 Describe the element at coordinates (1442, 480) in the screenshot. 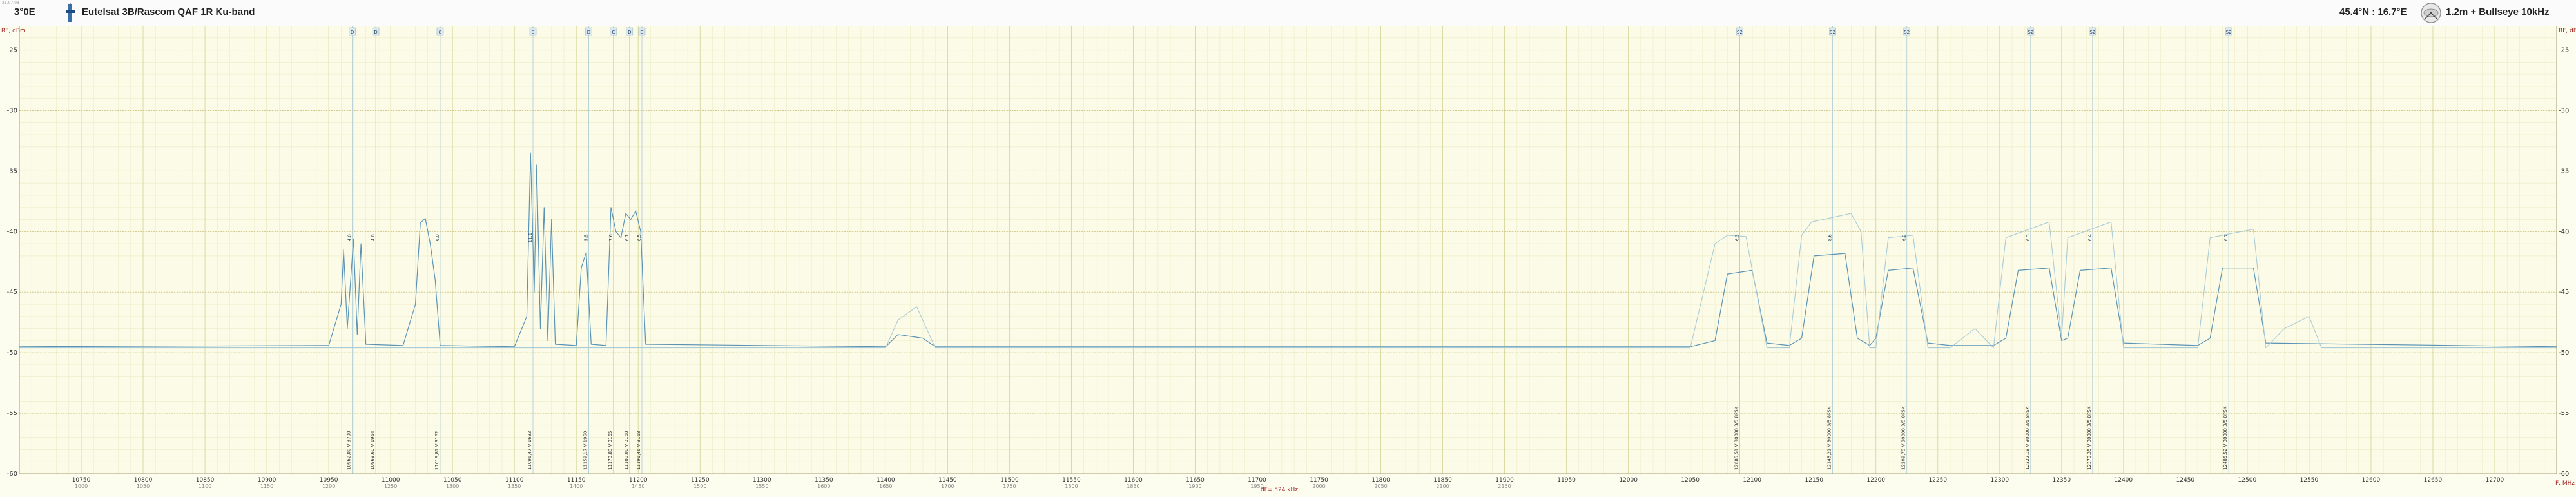

I see `x-tick-label: 11850` at that location.